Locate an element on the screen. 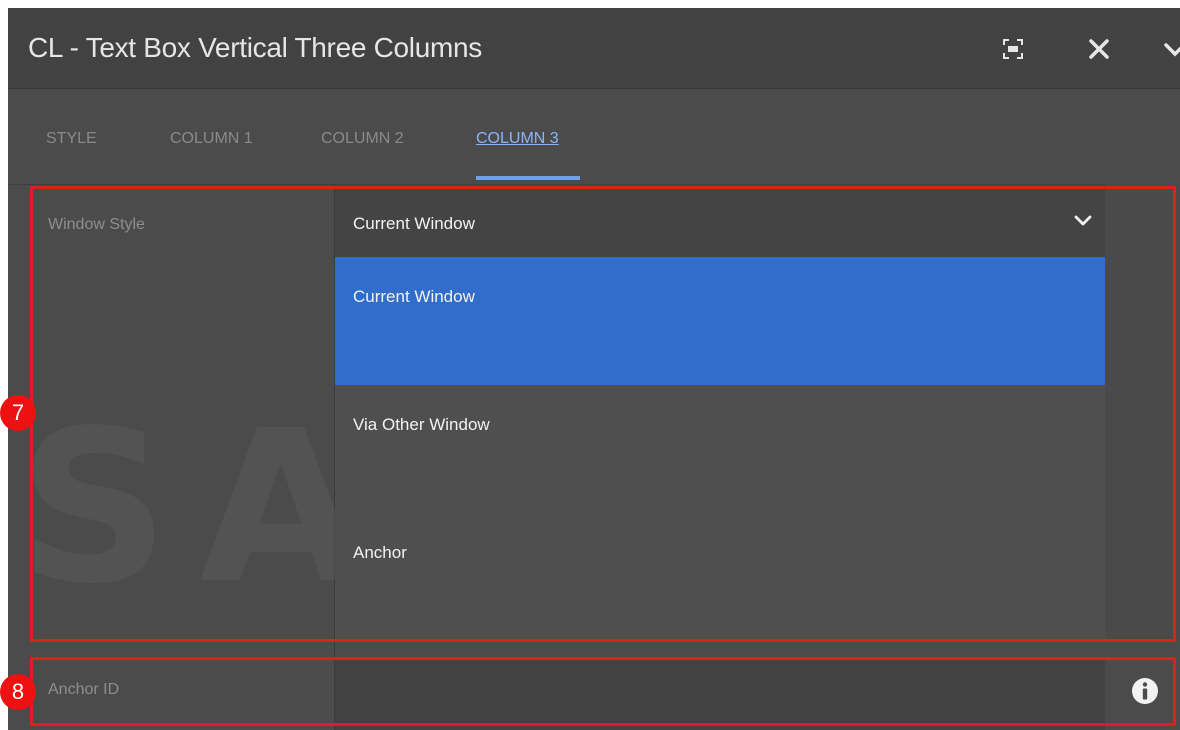  anchor-id-label: Anchor ID is located at coordinates (84, 689).